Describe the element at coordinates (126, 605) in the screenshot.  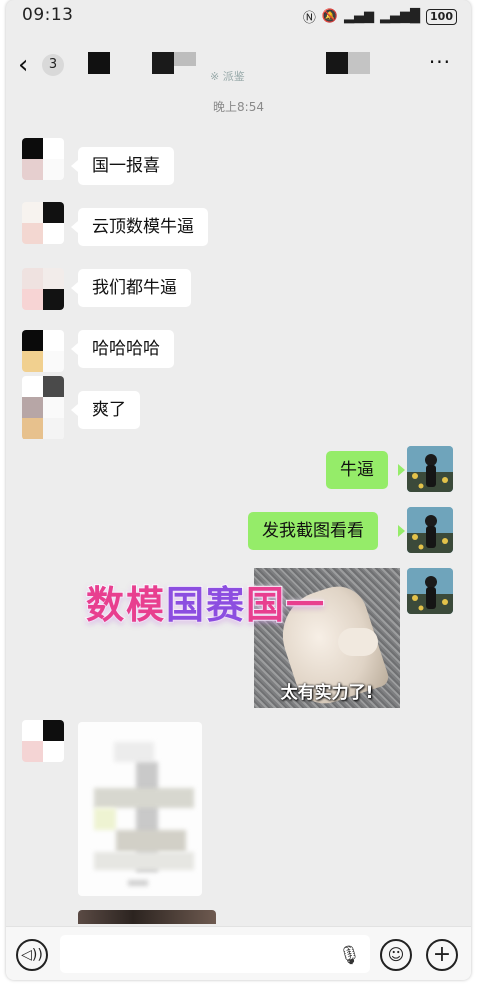
I see `banner-part: 数模` at that location.